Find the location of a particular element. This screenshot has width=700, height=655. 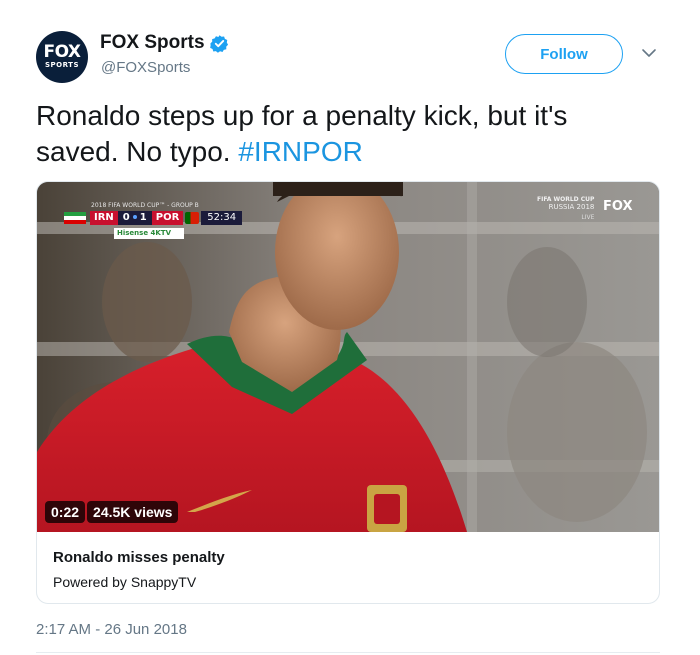

display-name: FOX Sports is located at coordinates (152, 43).